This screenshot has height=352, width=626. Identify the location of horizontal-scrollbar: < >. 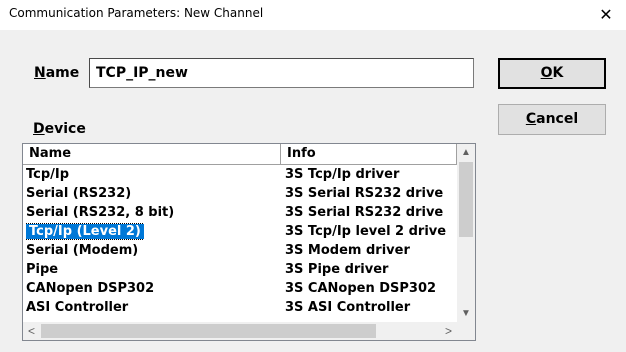
(240, 331).